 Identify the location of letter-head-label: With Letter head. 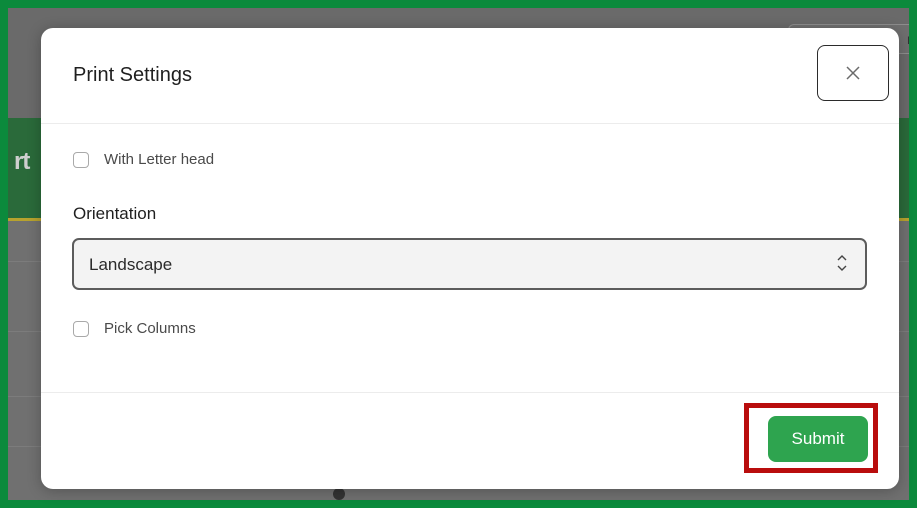
(159, 159).